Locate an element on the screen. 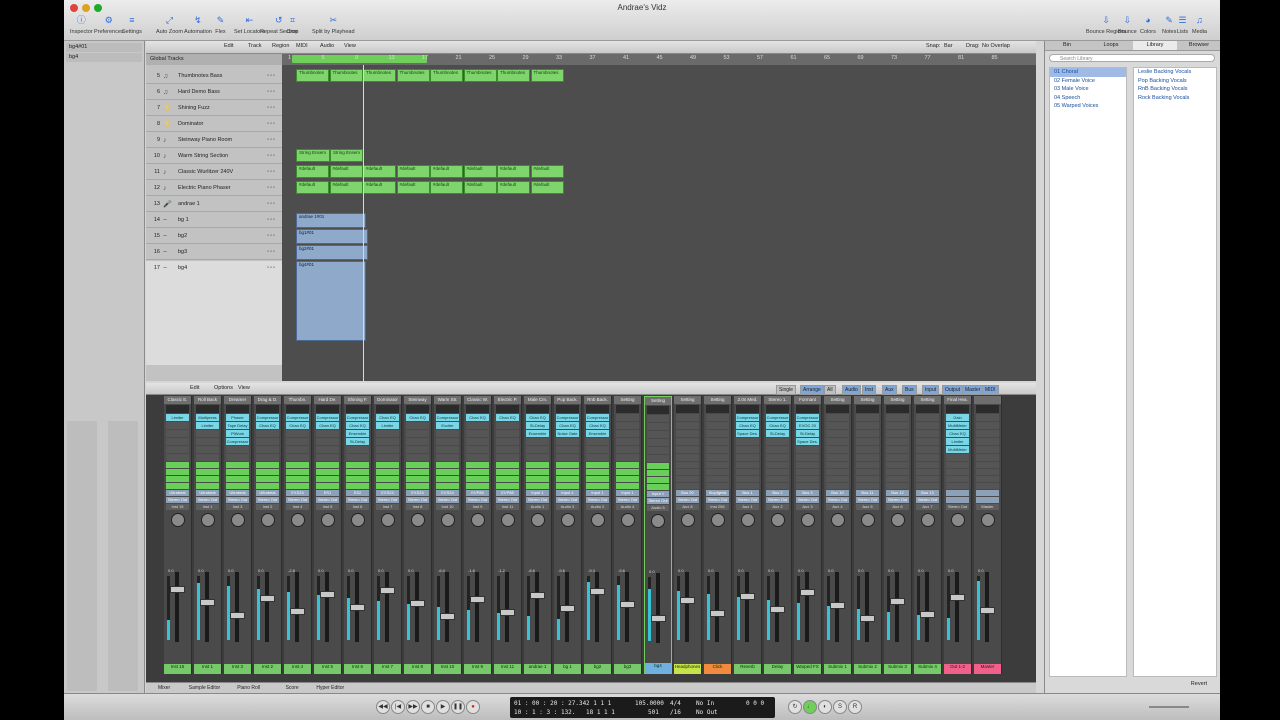  region: bg1#01 is located at coordinates (332, 236).